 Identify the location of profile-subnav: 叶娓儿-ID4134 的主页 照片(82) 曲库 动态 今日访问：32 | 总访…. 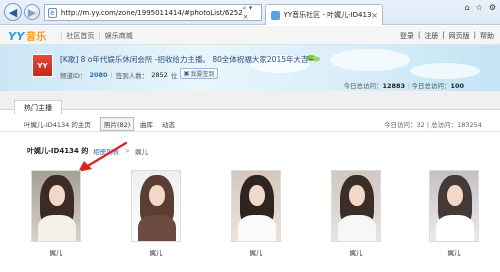
(250, 123).